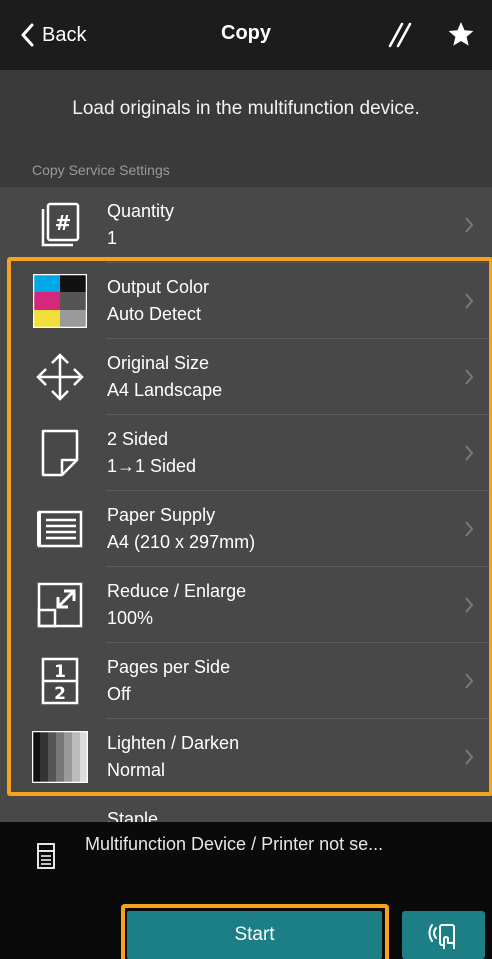 The height and width of the screenshot is (959, 492). I want to click on original-size-icon, so click(60, 377).